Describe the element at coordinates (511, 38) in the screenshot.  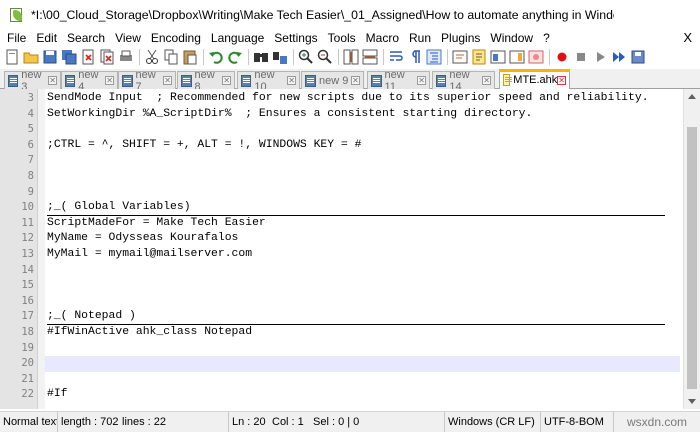
I see `menu-window: Window` at that location.